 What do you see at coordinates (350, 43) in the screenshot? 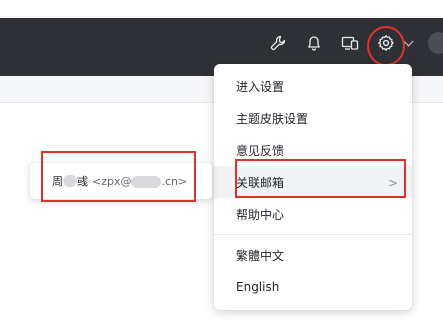
I see `devices-icon` at bounding box center [350, 43].